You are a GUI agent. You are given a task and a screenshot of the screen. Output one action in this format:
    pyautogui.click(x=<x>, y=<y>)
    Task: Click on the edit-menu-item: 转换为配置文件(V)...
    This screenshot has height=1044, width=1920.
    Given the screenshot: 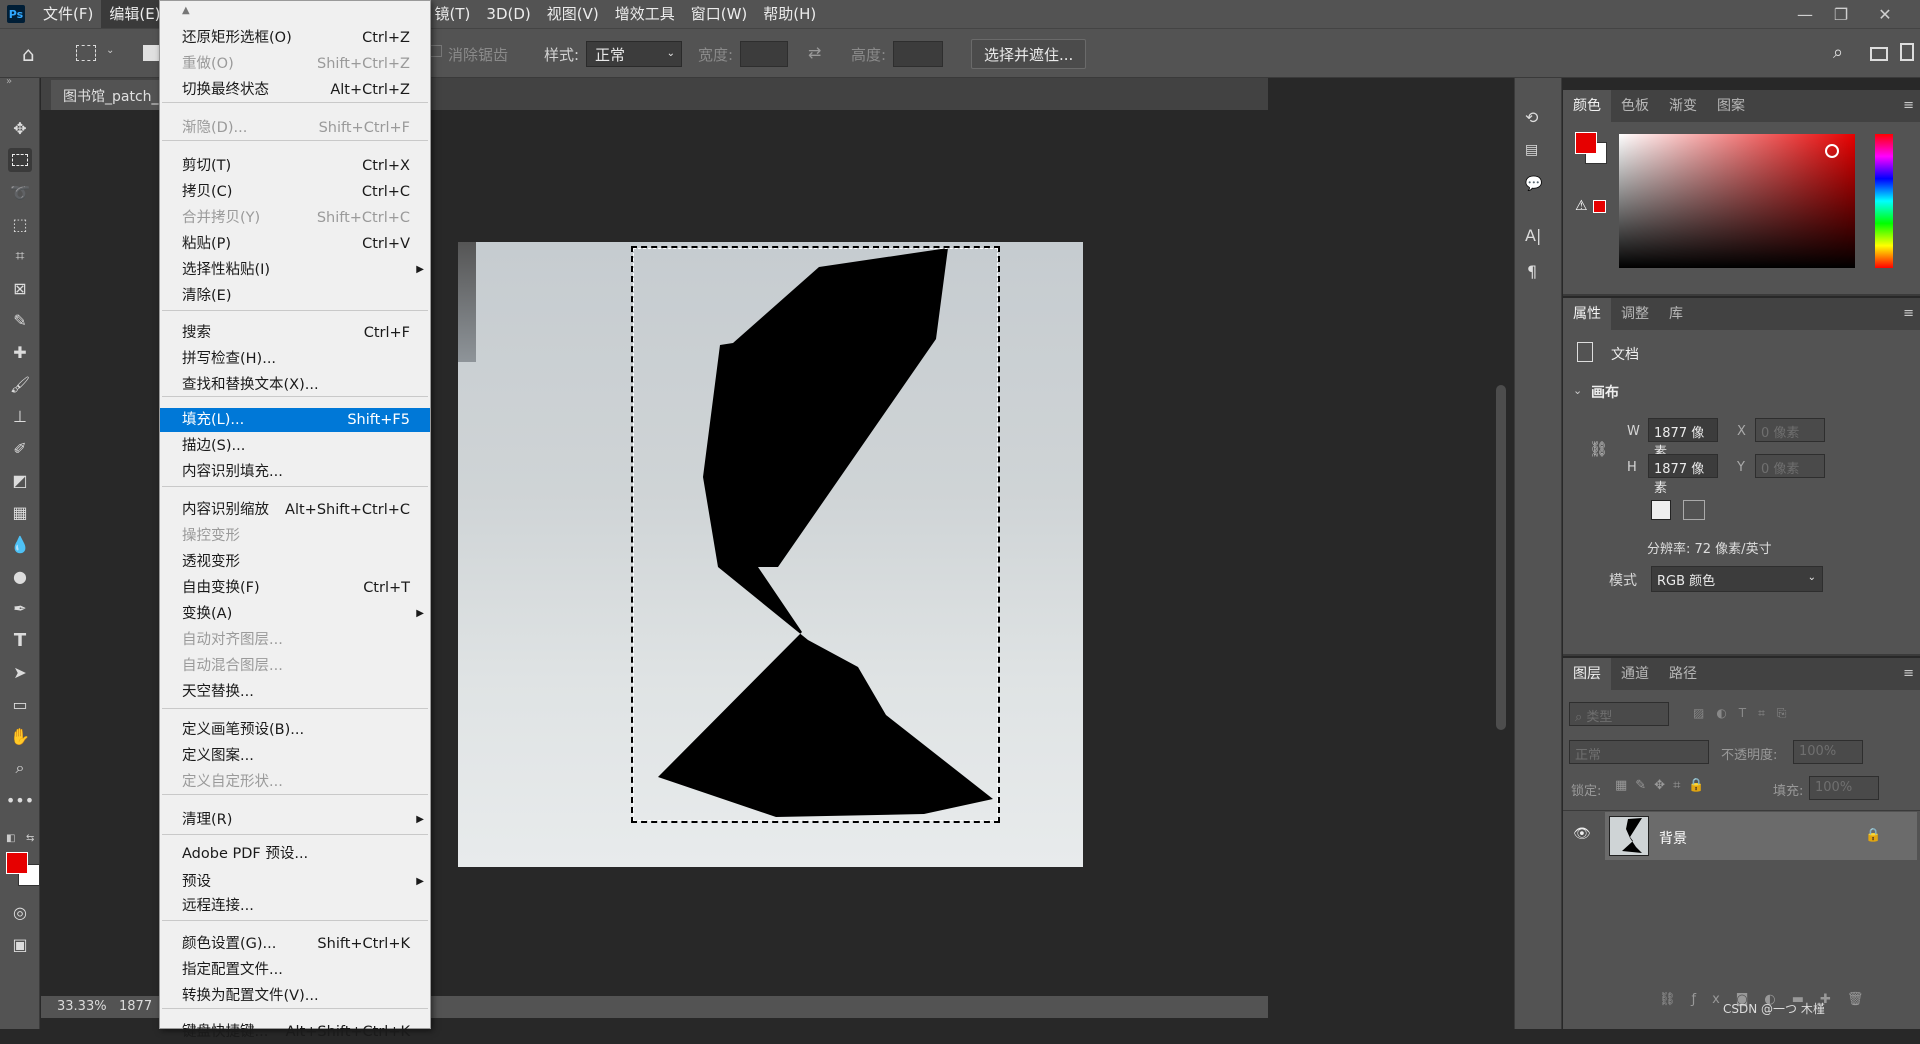 What is the action you would take?
    pyautogui.click(x=295, y=996)
    